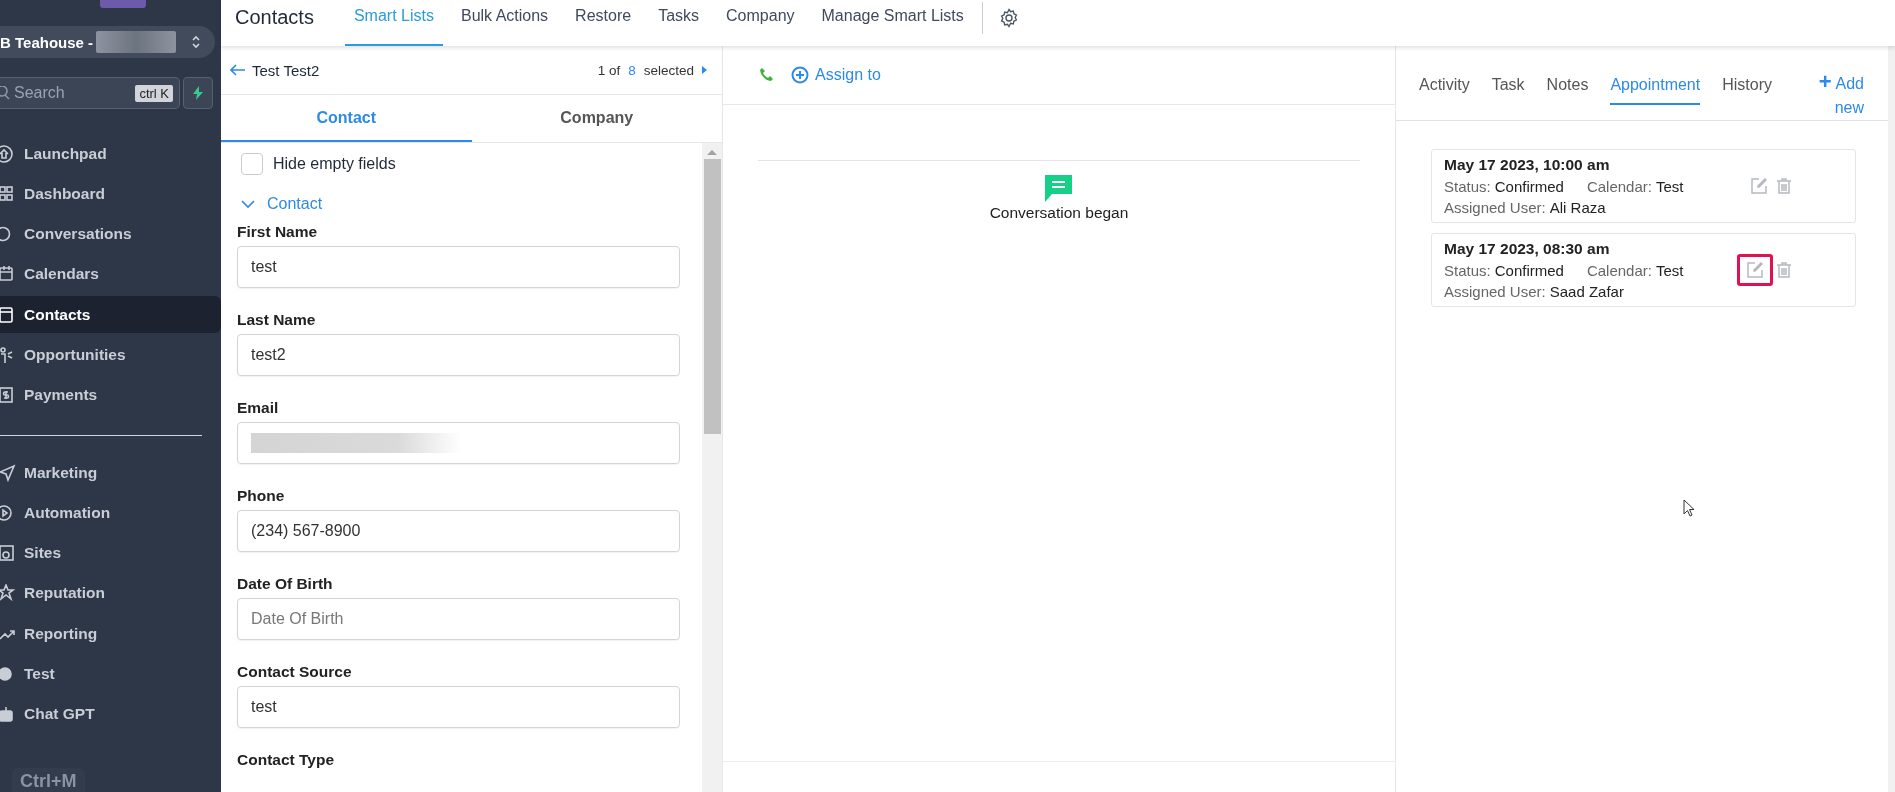  What do you see at coordinates (603, 23) in the screenshot?
I see `nav-tab: Restore` at bounding box center [603, 23].